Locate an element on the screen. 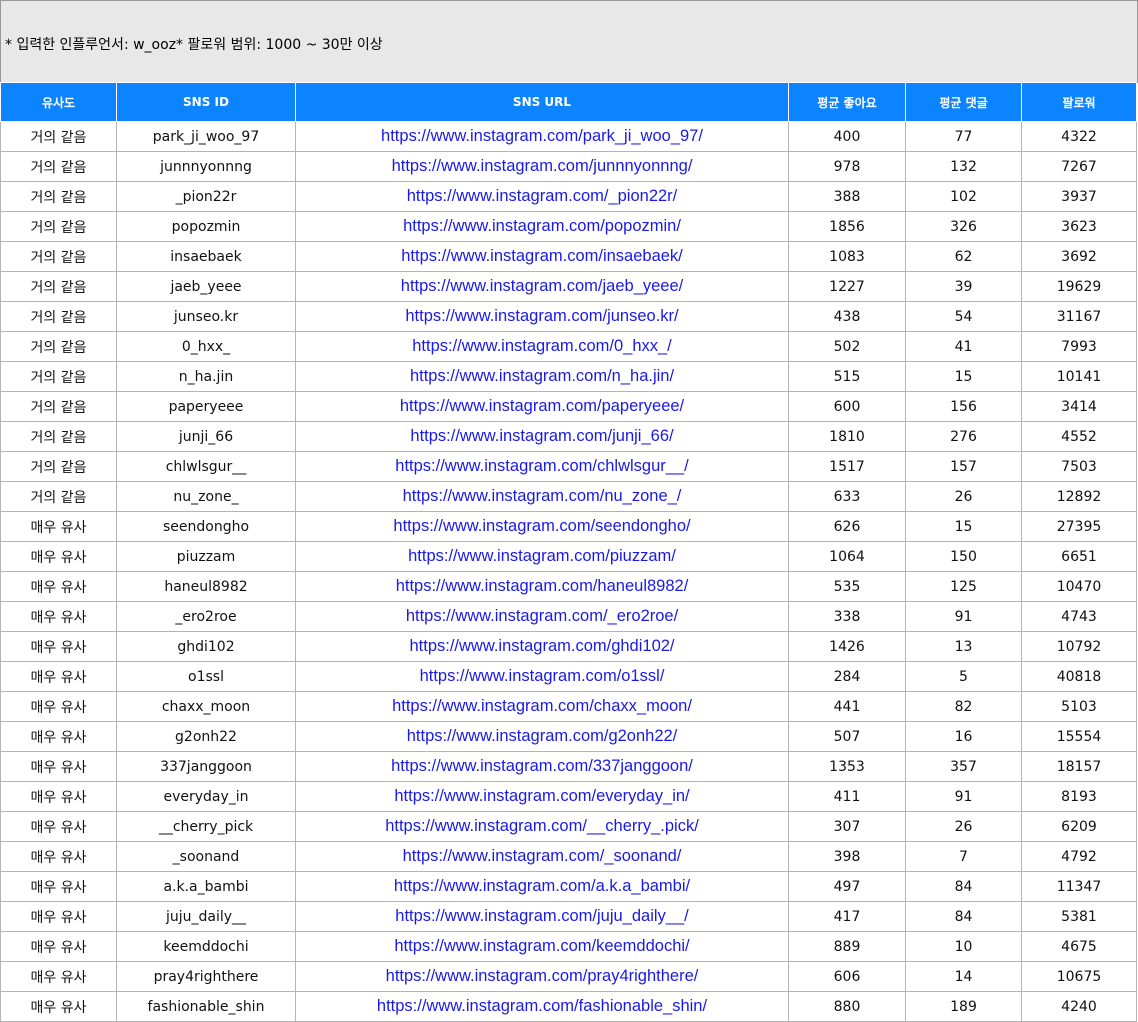 The height and width of the screenshot is (1022, 1138). instagram-profile-link: https://www.instagram.com/chlwlsgur__/ is located at coordinates (541, 466).